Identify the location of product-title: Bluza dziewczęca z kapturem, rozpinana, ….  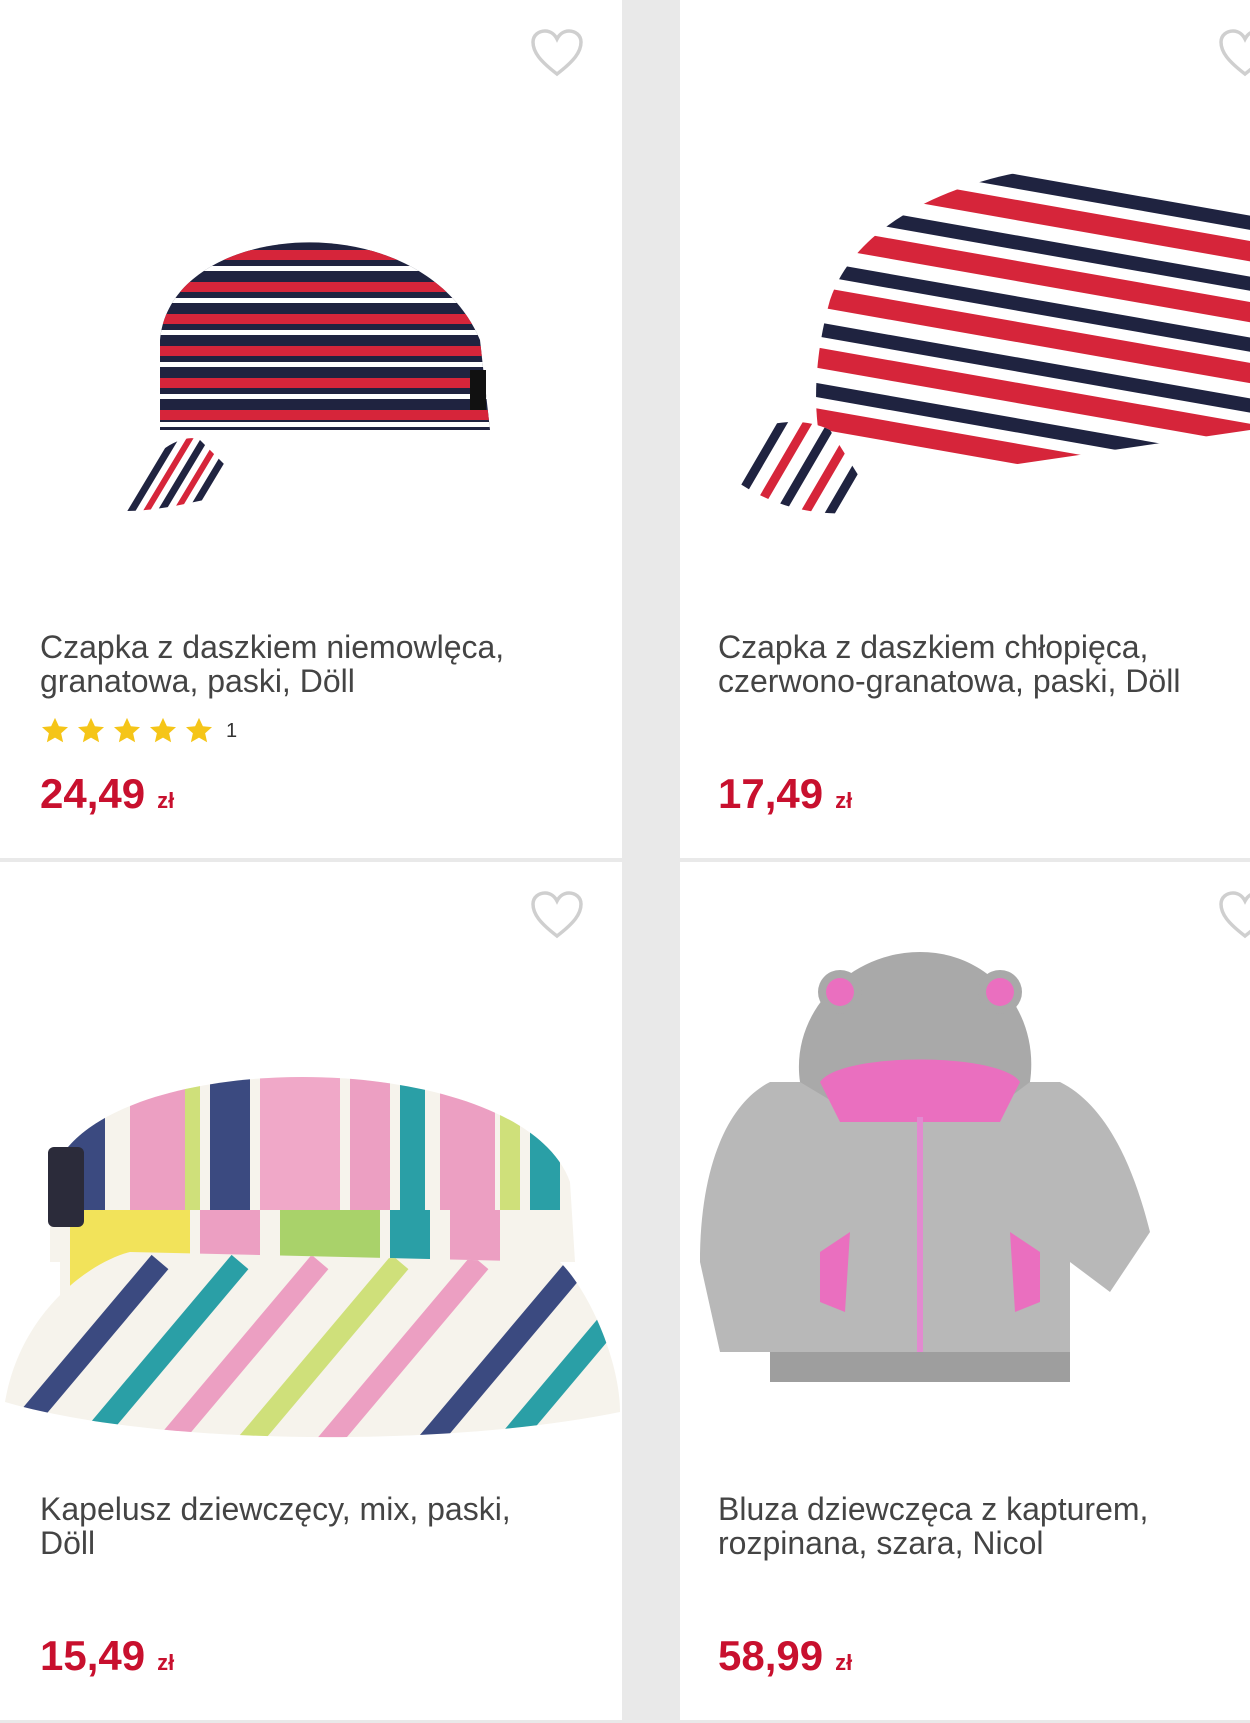
(983, 1526).